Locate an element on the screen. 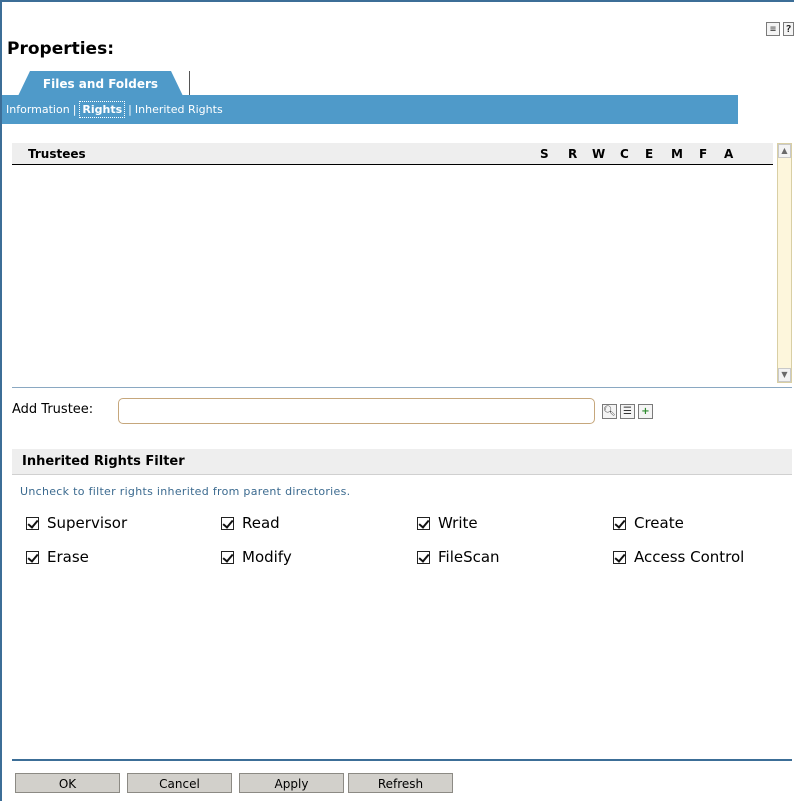 This screenshot has height=801, width=794. add-icon: + is located at coordinates (645, 411).